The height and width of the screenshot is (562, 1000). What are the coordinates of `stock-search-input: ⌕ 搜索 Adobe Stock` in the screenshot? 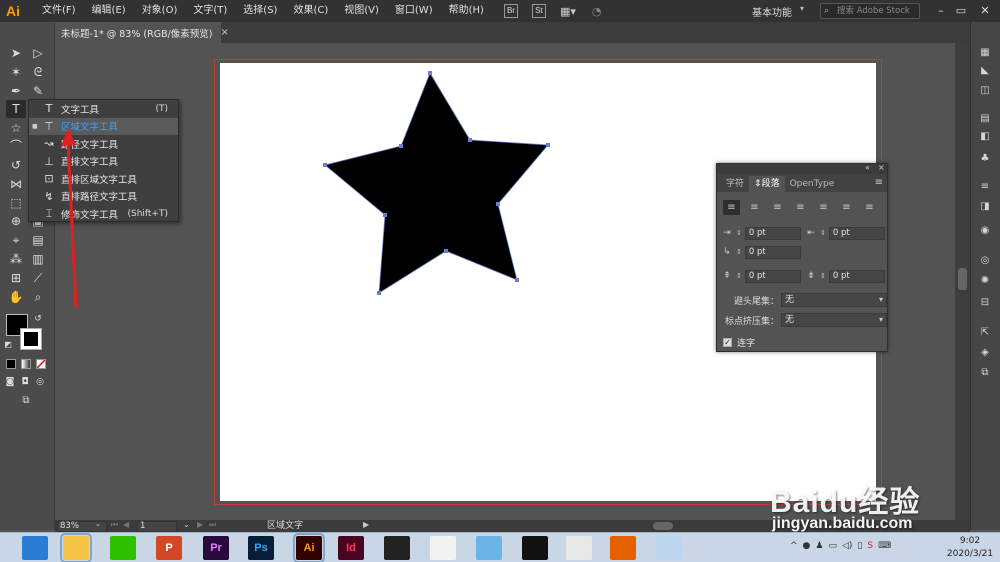 It's located at (870, 11).